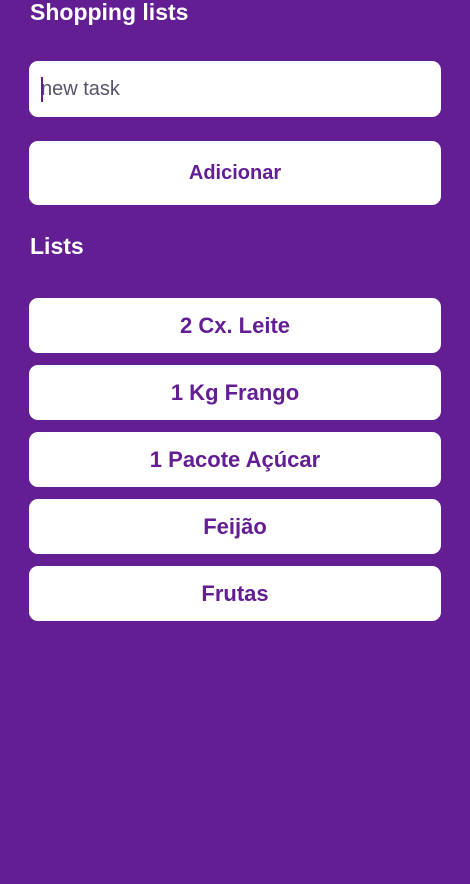 Image resolution: width=470 pixels, height=884 pixels. I want to click on text-cursor, so click(42, 89).